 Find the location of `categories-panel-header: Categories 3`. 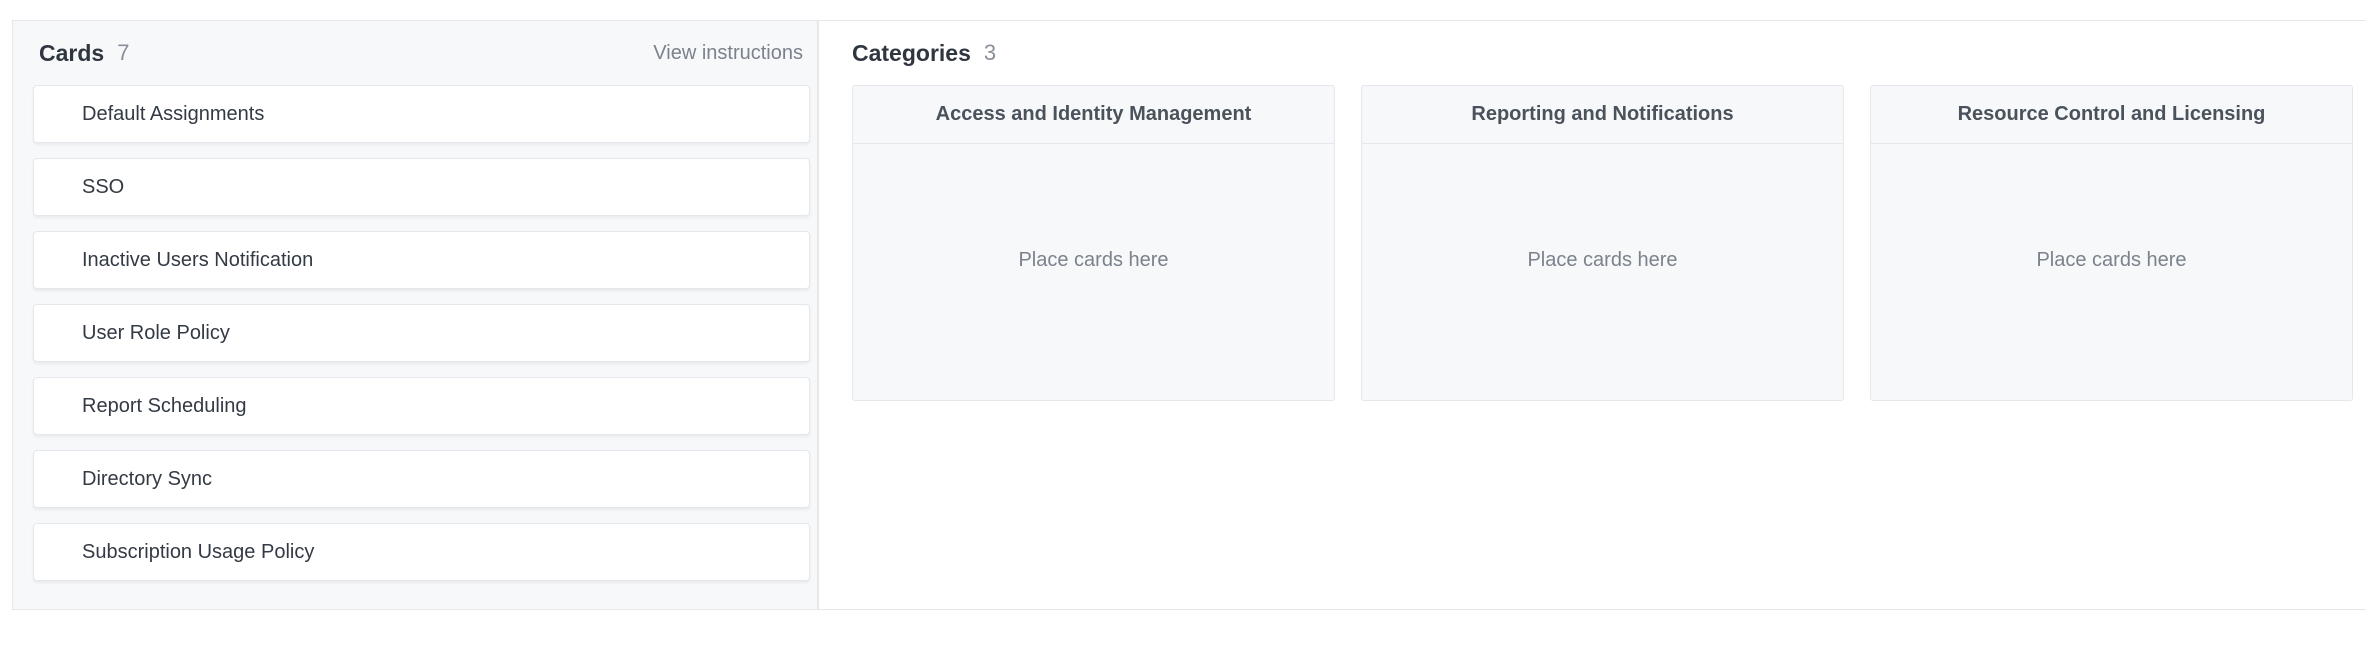

categories-panel-header: Categories 3 is located at coordinates (1609, 53).